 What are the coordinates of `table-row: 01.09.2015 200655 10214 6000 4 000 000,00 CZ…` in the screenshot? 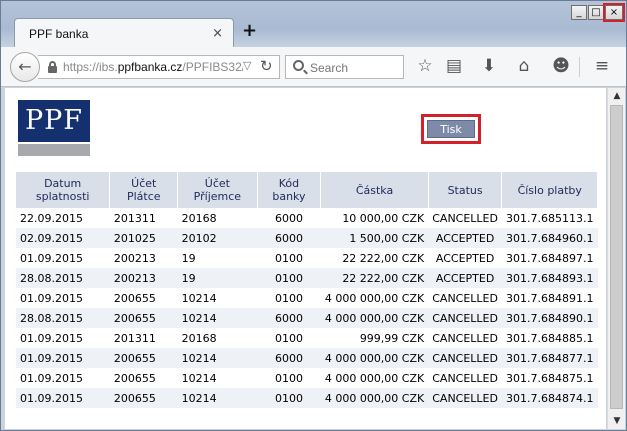 It's located at (307, 358).